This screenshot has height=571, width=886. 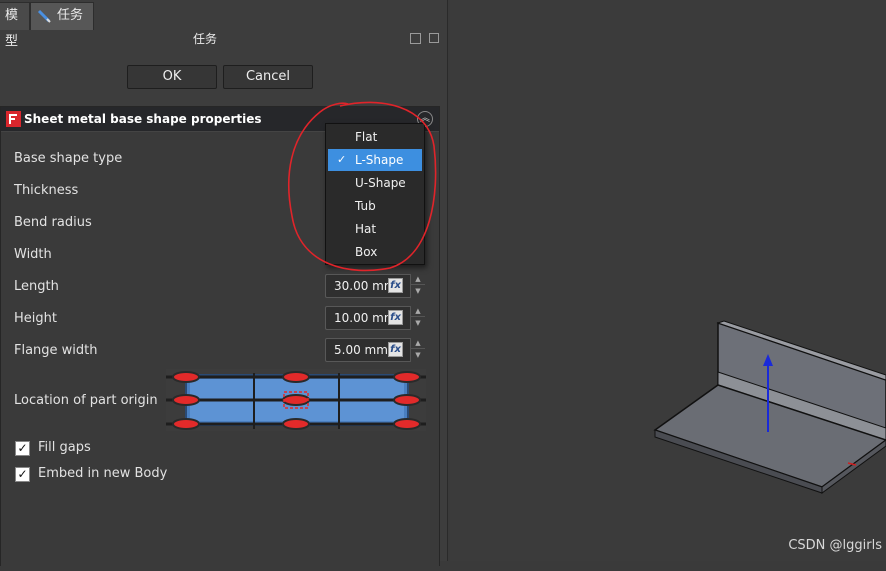 I want to click on flange-width-label: Flange width, so click(x=56, y=350).